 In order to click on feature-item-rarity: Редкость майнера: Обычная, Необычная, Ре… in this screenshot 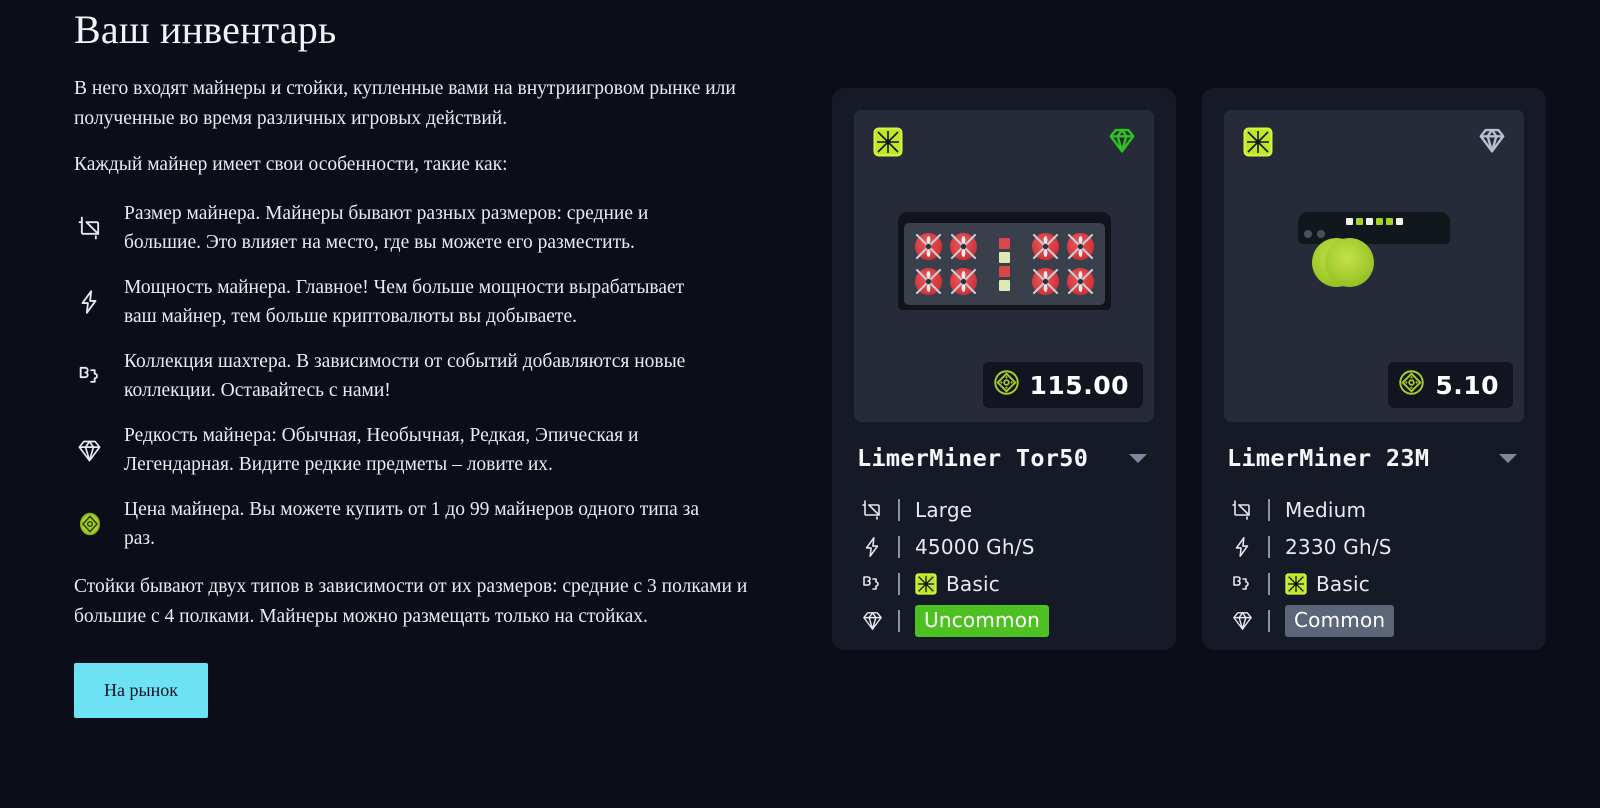, I will do `click(452, 450)`.